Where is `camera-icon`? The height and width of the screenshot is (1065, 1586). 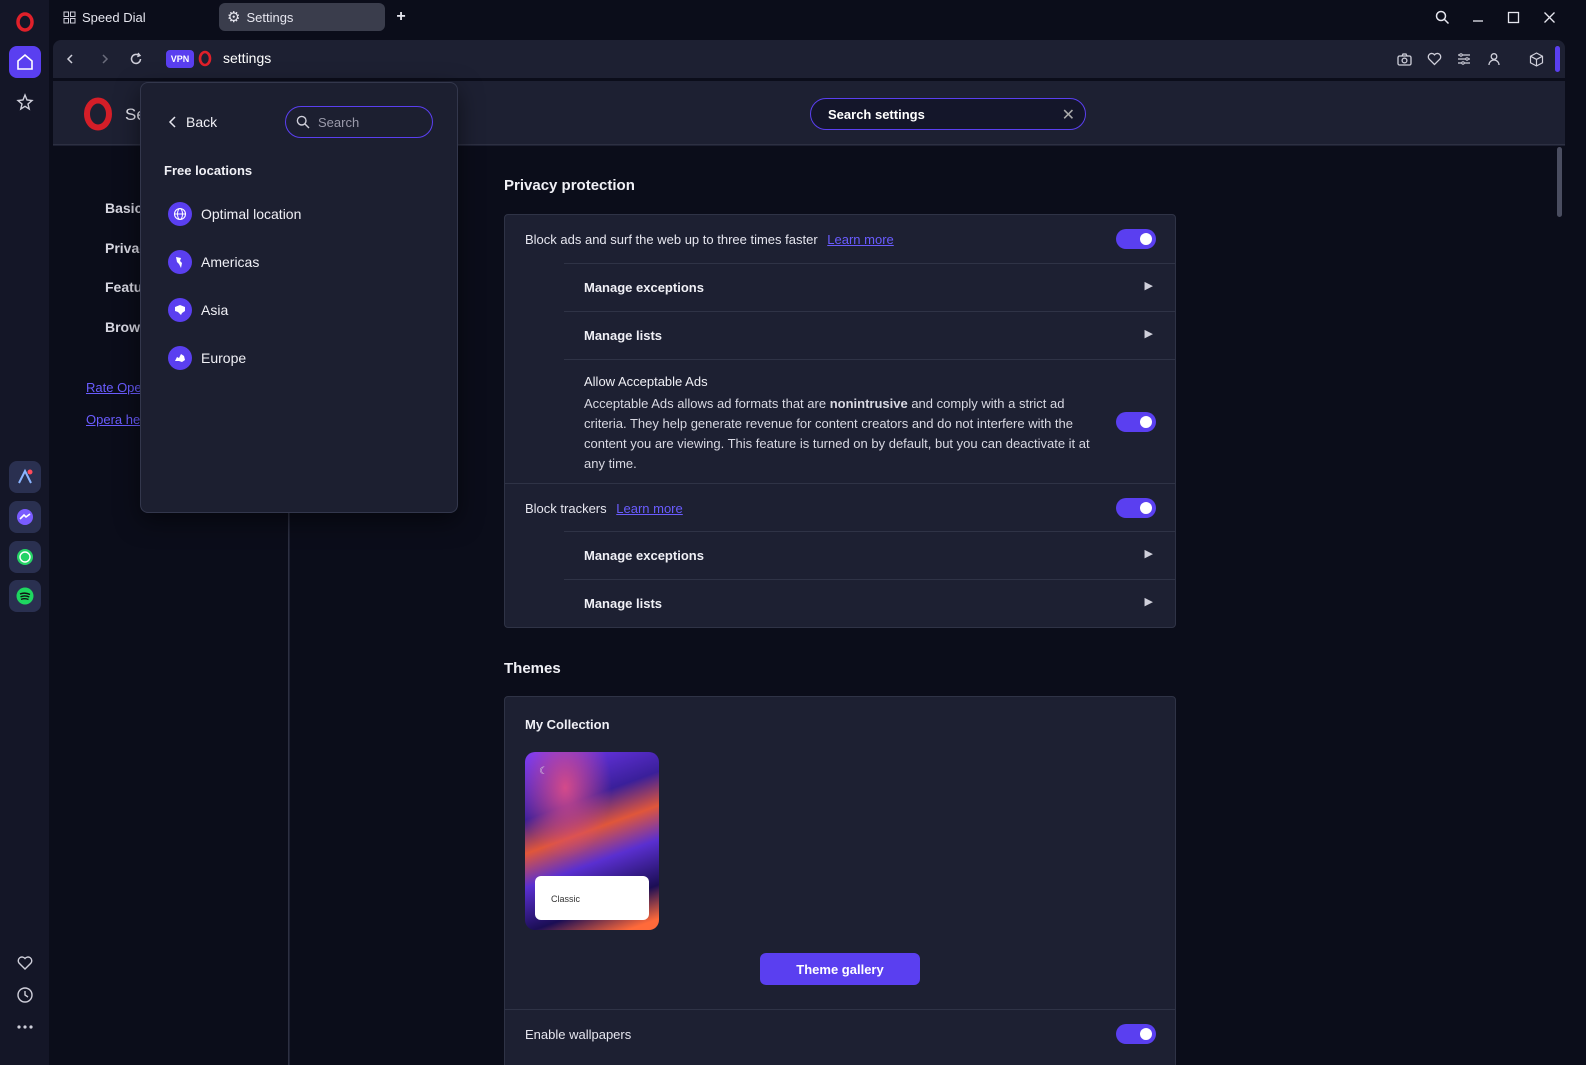
camera-icon is located at coordinates (1404, 59).